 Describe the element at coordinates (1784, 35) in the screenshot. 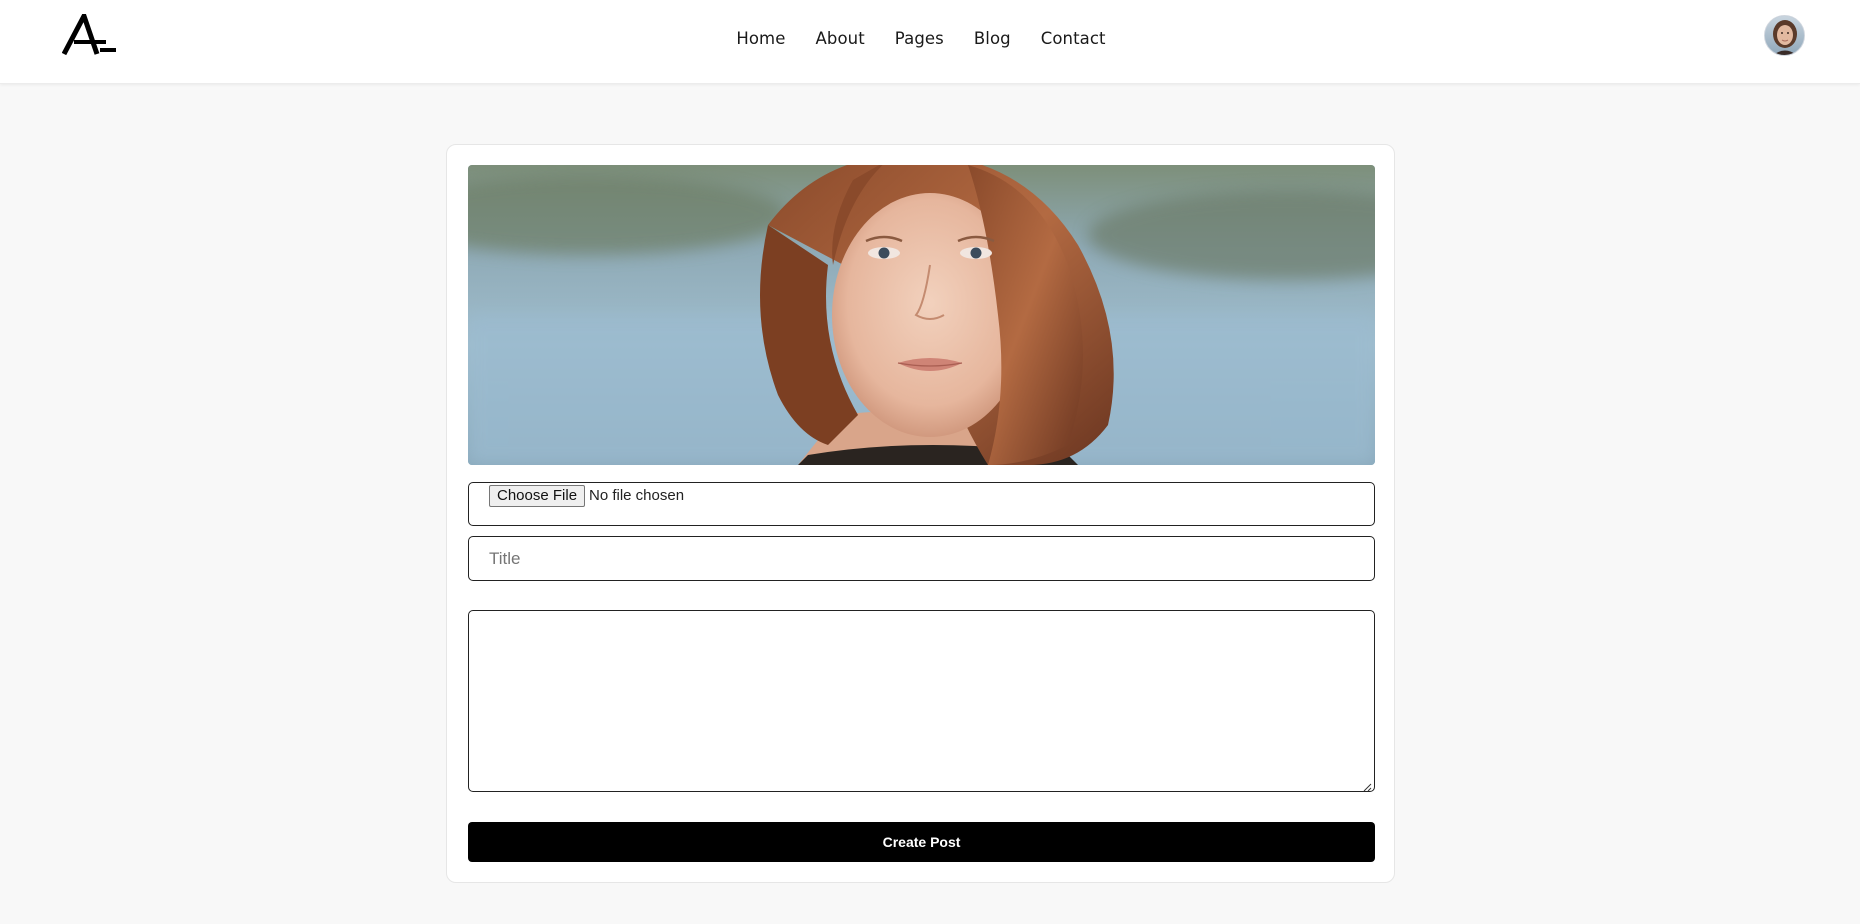

I see `user-avatar` at that location.